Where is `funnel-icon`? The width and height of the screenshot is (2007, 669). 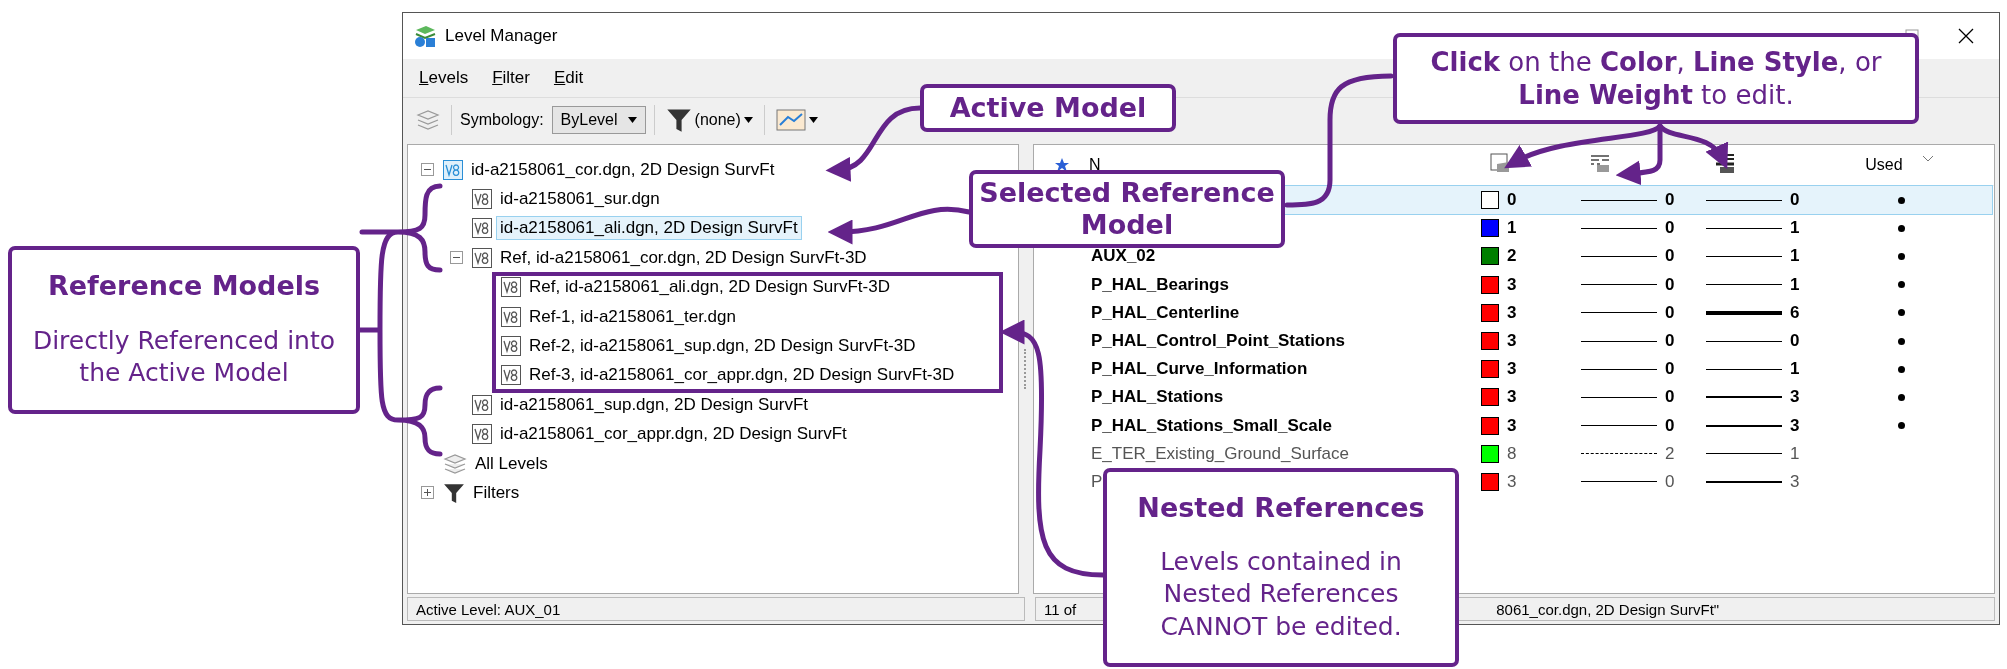 funnel-icon is located at coordinates (454, 493).